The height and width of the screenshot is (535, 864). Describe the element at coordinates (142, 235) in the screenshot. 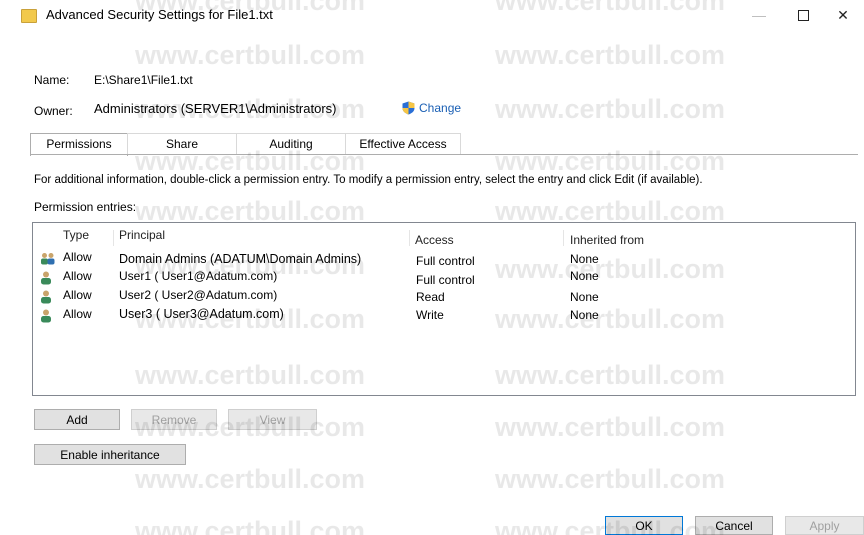

I see `column-principal: Principal` at that location.